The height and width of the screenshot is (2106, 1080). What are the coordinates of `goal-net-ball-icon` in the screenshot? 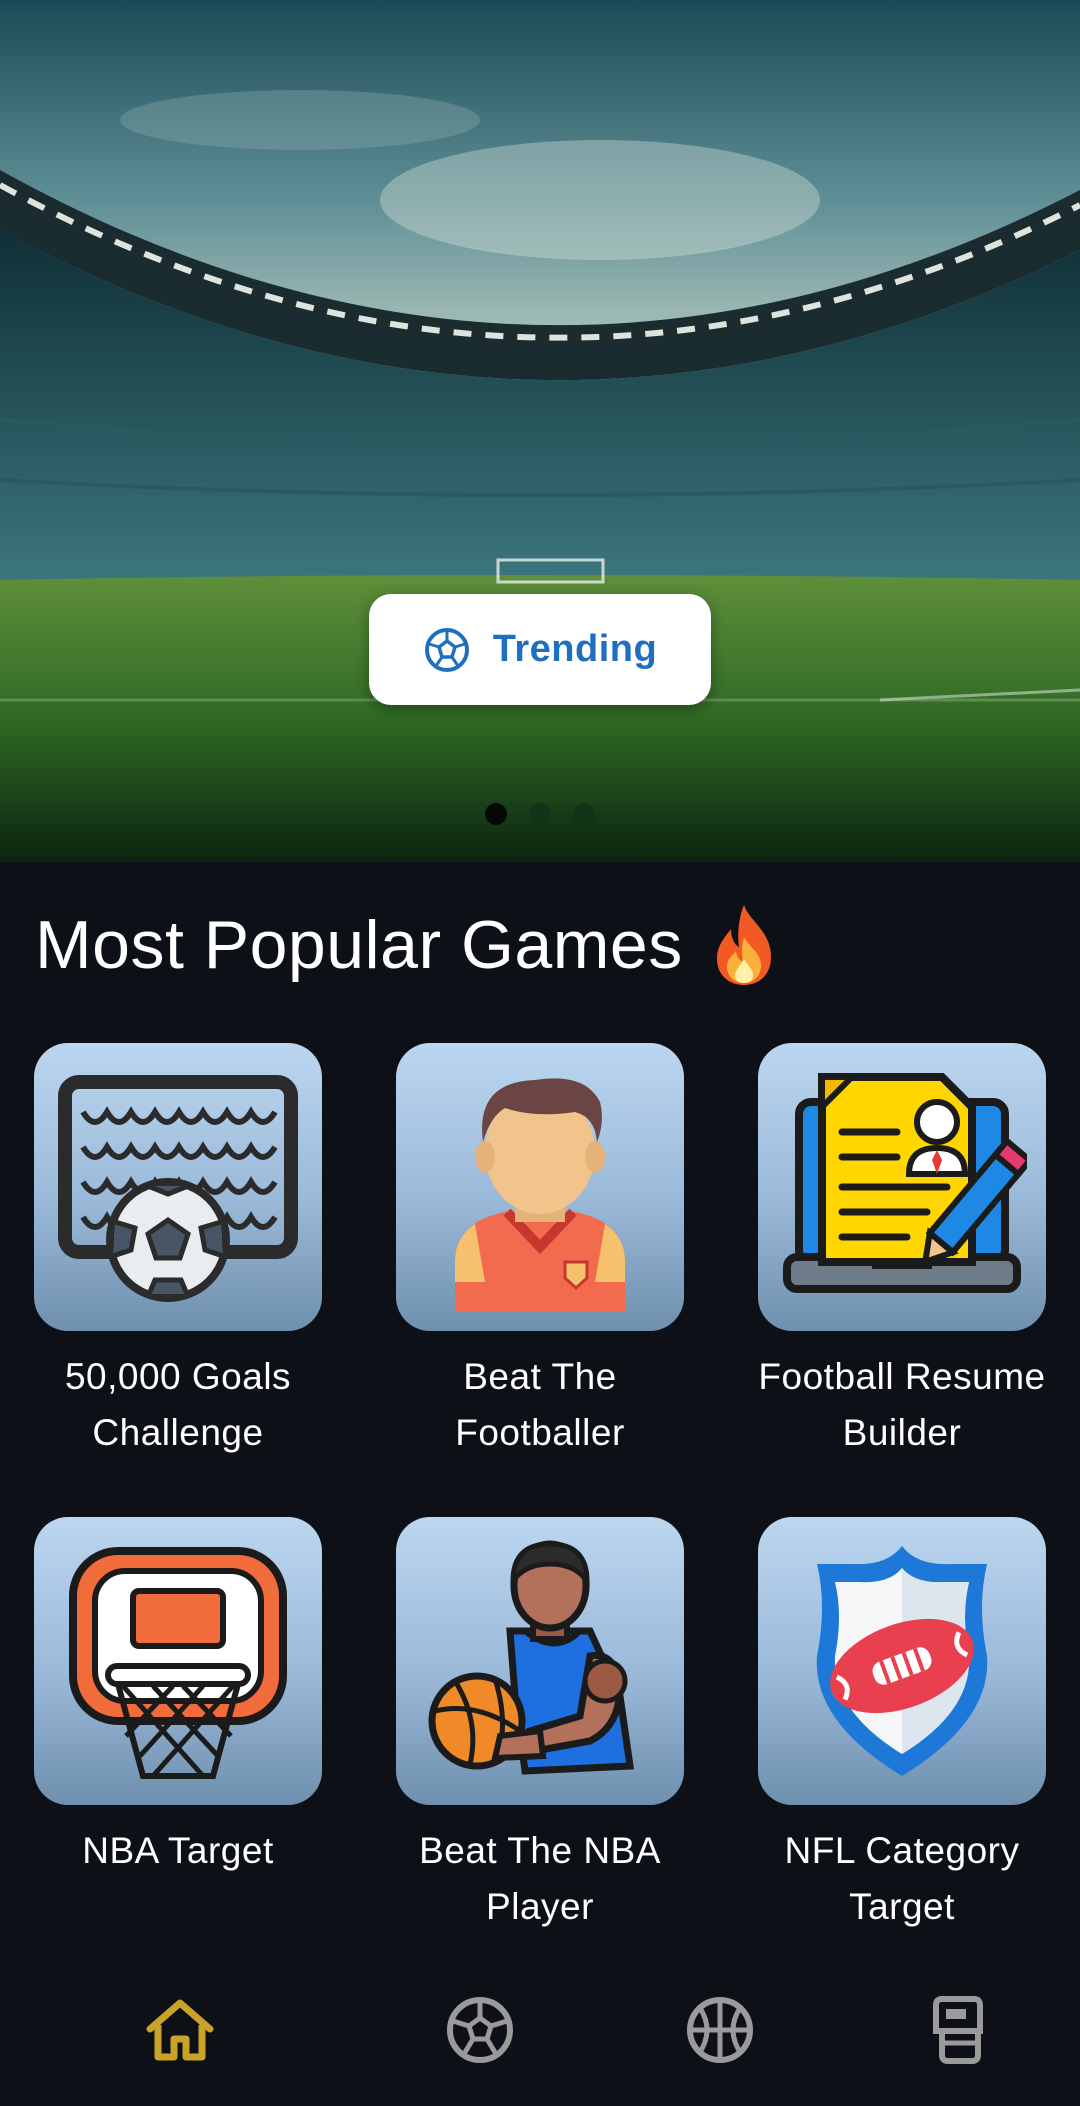 It's located at (178, 1188).